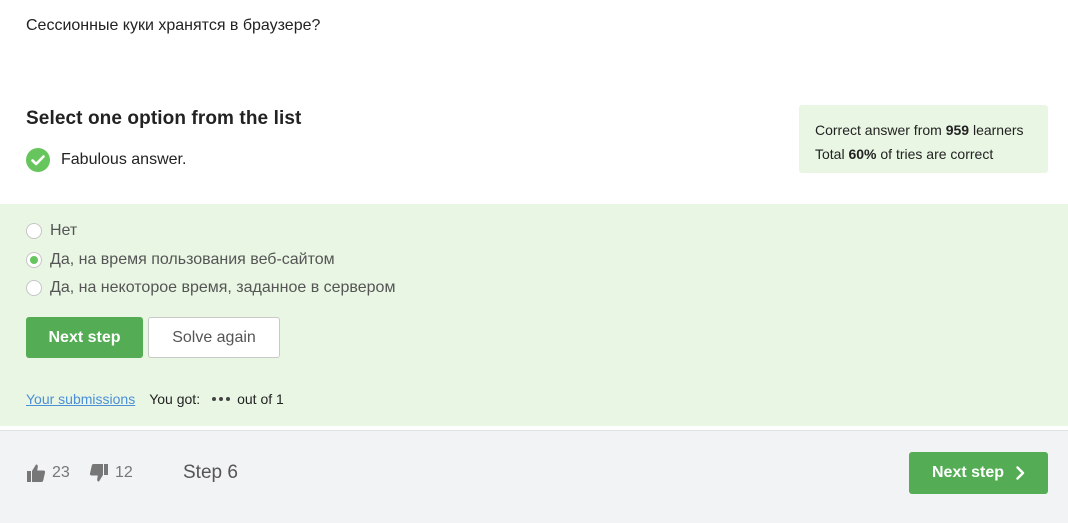 This screenshot has height=523, width=1068. I want to click on score-dots-icon, so click(222, 399).